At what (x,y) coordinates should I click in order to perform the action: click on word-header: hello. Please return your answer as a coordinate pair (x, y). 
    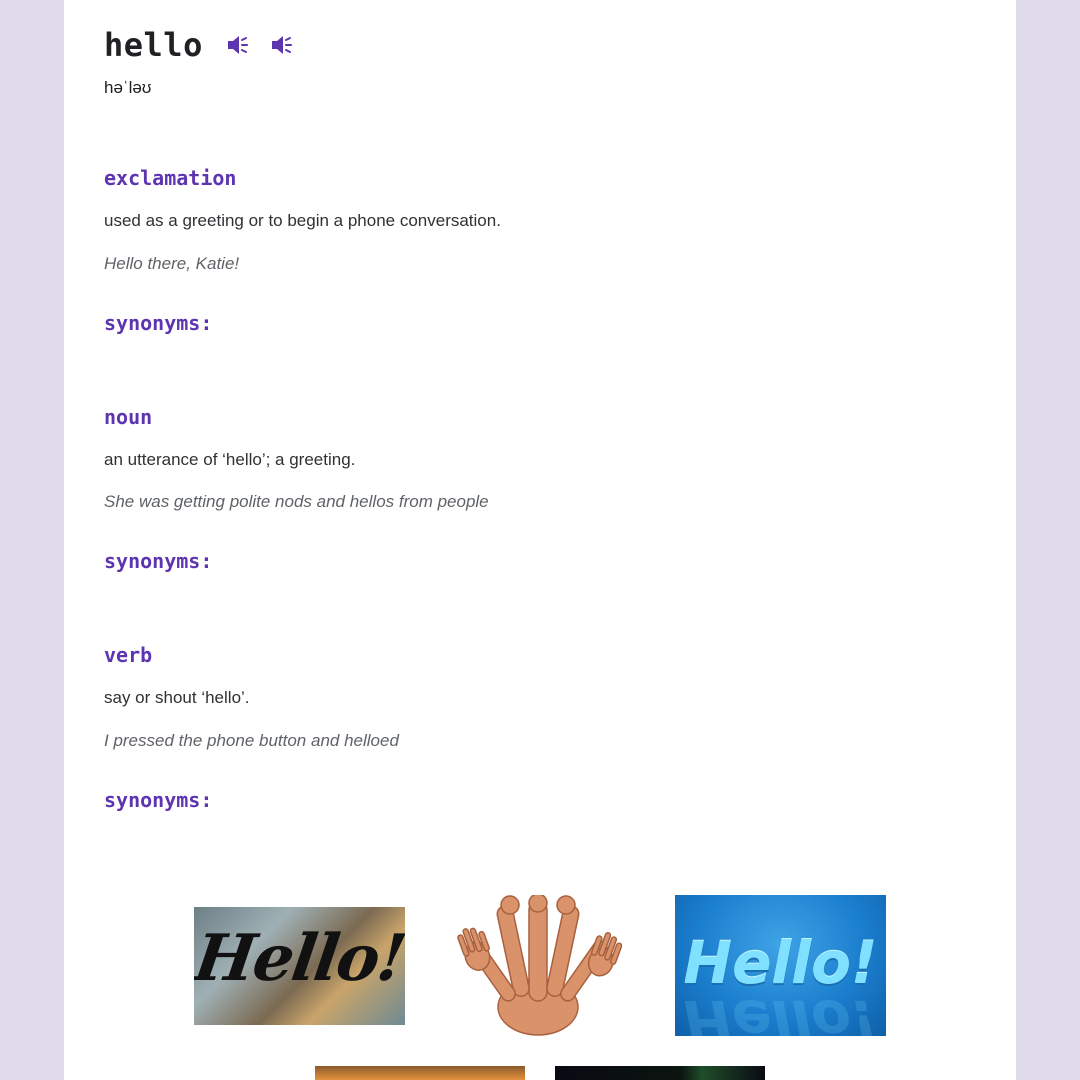
    Looking at the image, I should click on (199, 45).